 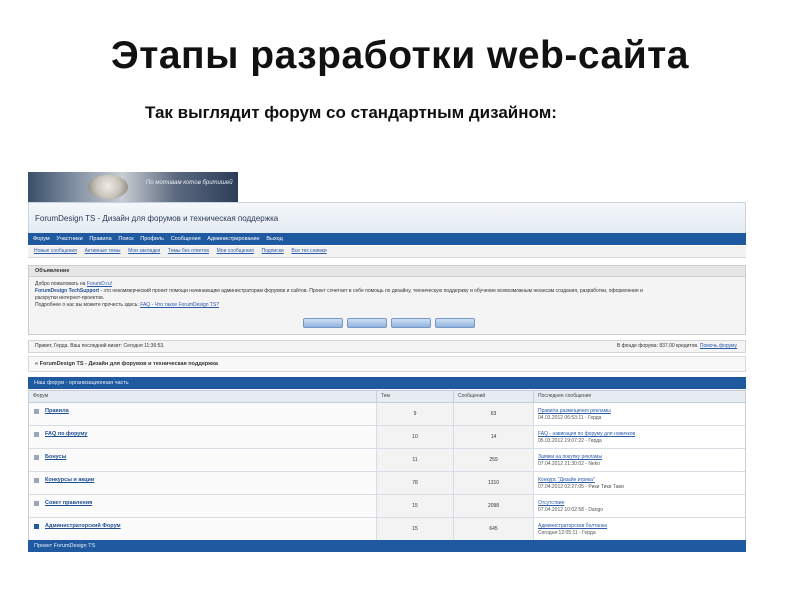 What do you see at coordinates (570, 441) in the screenshot?
I see `last-post-meta: 05.03.2012 19:07:22 - Герда` at bounding box center [570, 441].